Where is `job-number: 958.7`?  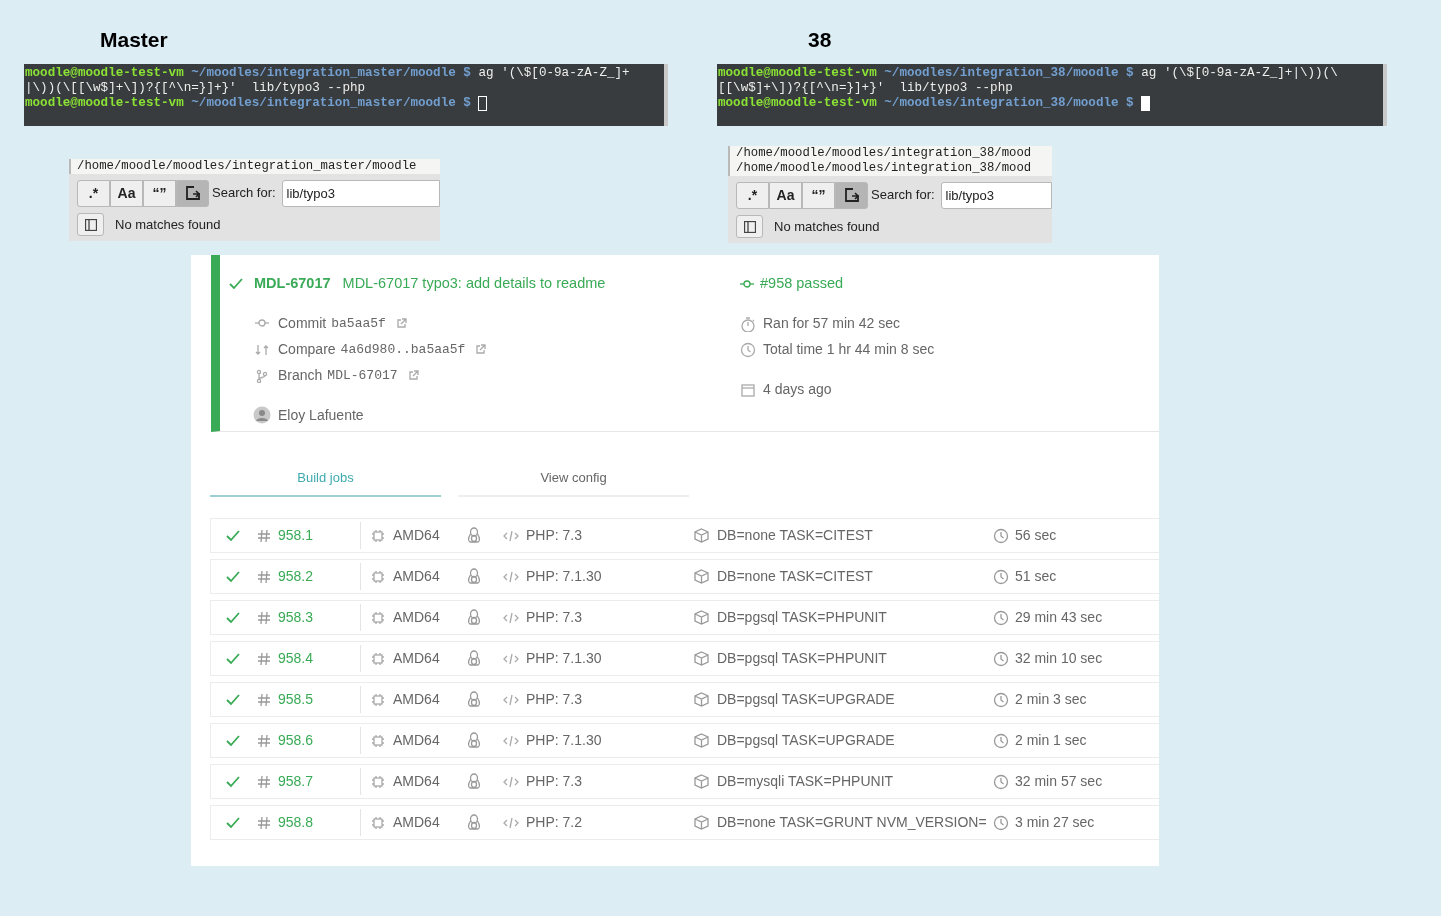 job-number: 958.7 is located at coordinates (296, 781).